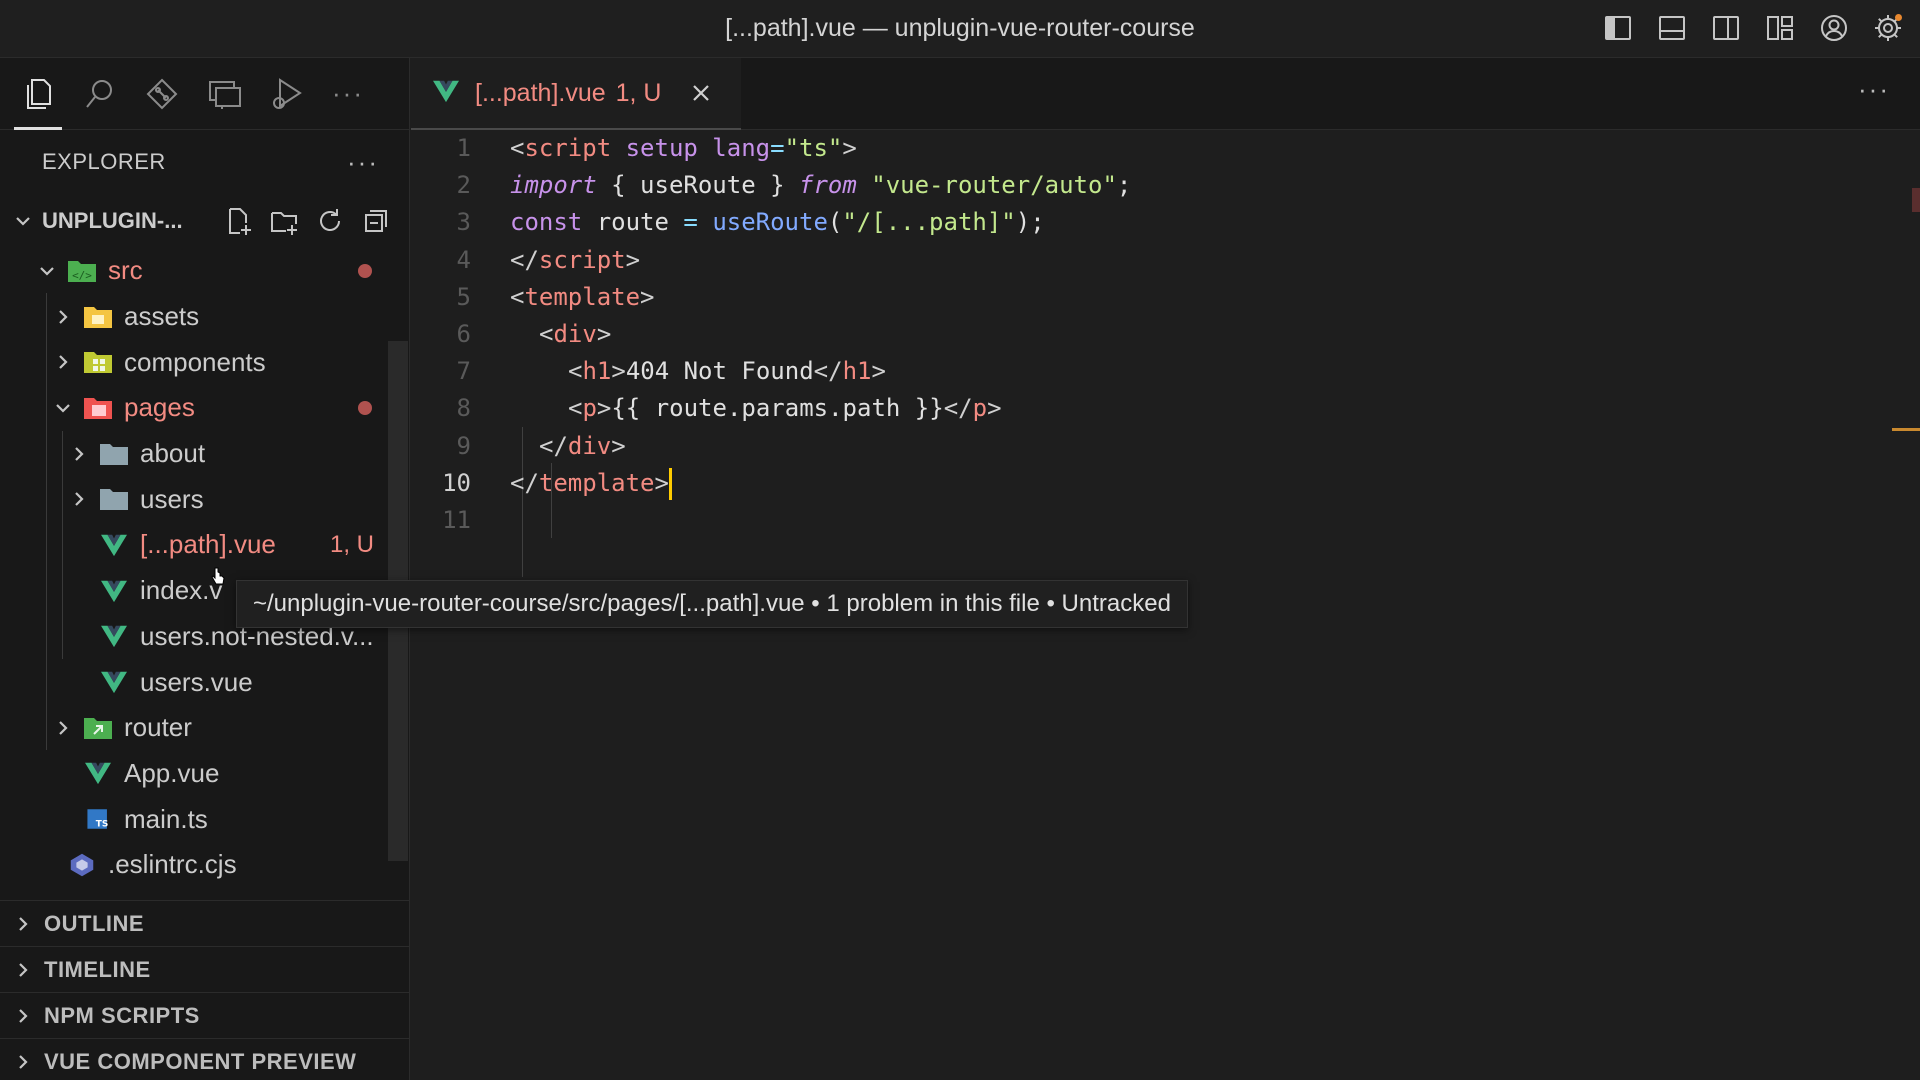 The width and height of the screenshot is (1920, 1080). Describe the element at coordinates (286, 94) in the screenshot. I see `run-debug-icon` at that location.